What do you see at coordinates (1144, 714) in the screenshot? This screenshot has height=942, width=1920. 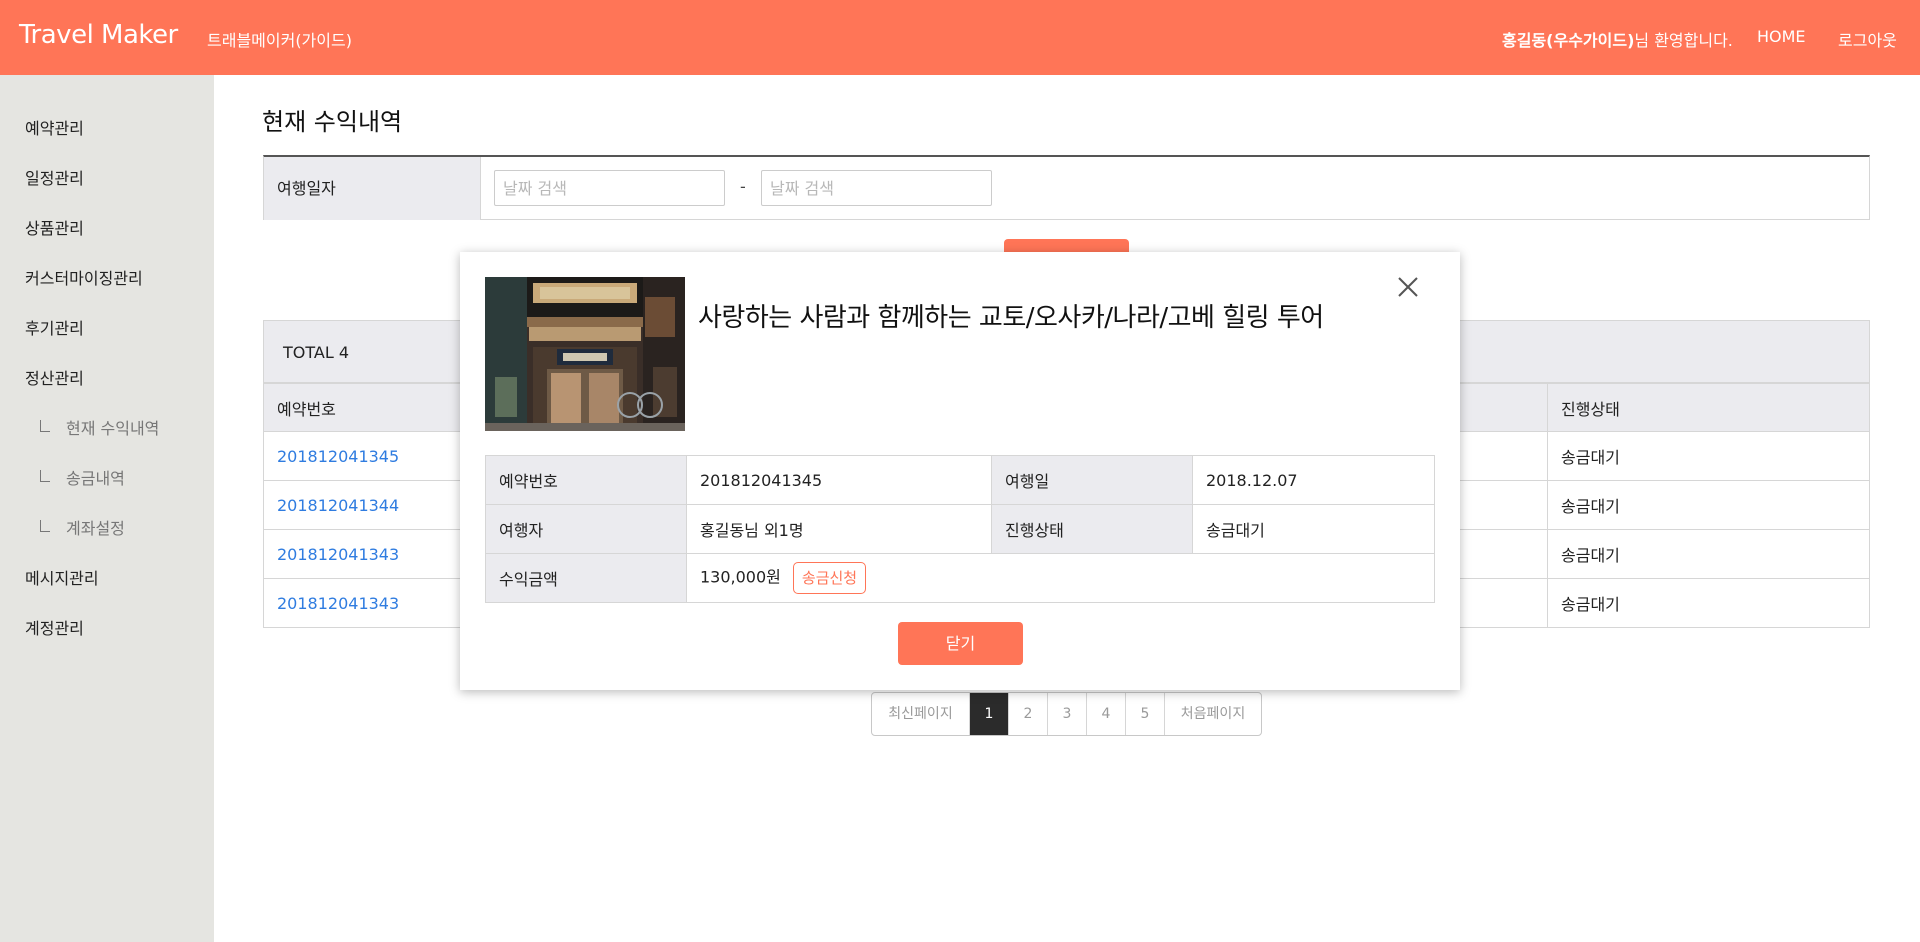 I see `page-5: 5` at bounding box center [1144, 714].